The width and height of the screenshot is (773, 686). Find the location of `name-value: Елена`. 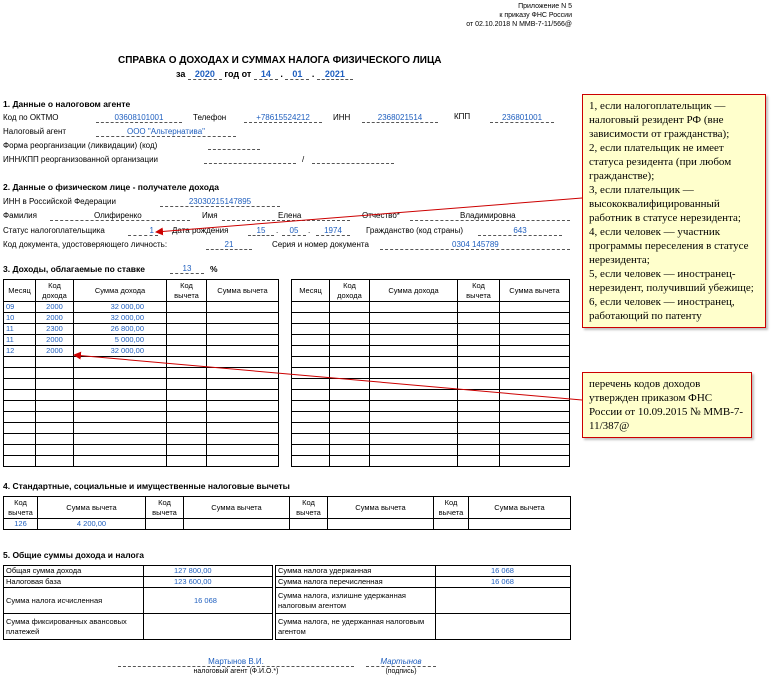

name-value: Елена is located at coordinates (286, 216).